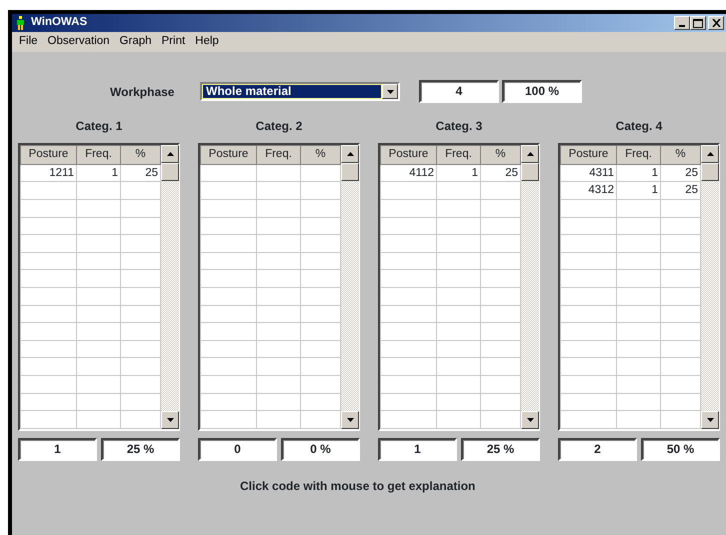  Describe the element at coordinates (207, 42) in the screenshot. I see `menu-item: Help` at that location.